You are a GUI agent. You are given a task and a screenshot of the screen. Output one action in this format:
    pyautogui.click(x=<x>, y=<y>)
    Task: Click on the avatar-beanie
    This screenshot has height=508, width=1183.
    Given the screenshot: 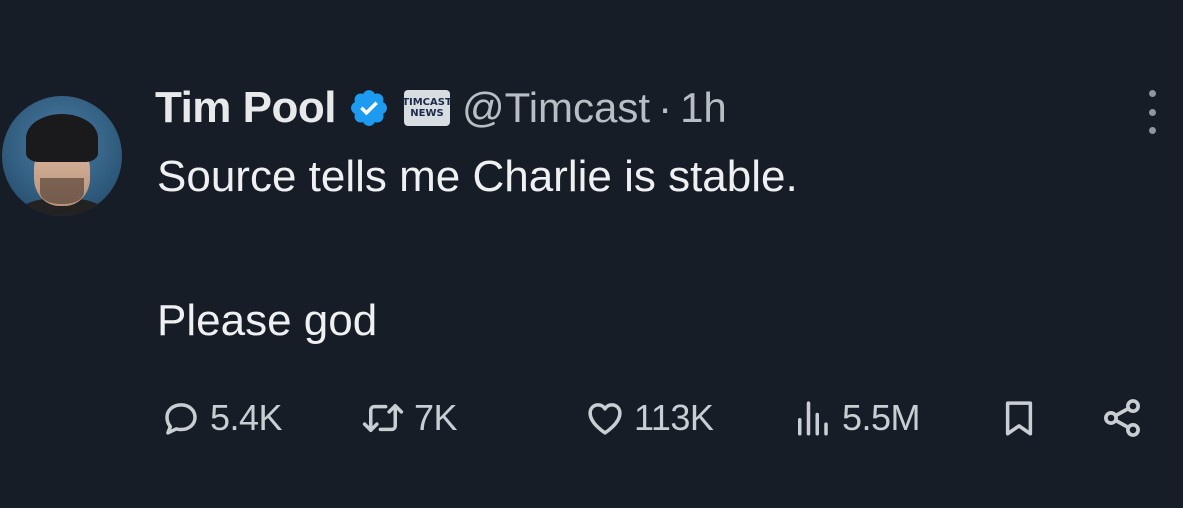 What is the action you would take?
    pyautogui.click(x=62, y=138)
    